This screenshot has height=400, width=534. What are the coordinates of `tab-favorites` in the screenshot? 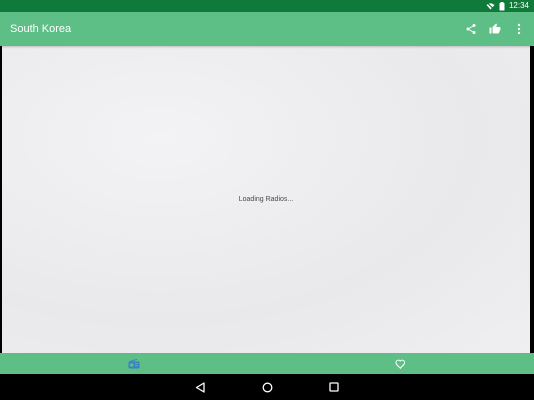 It's located at (400, 363).